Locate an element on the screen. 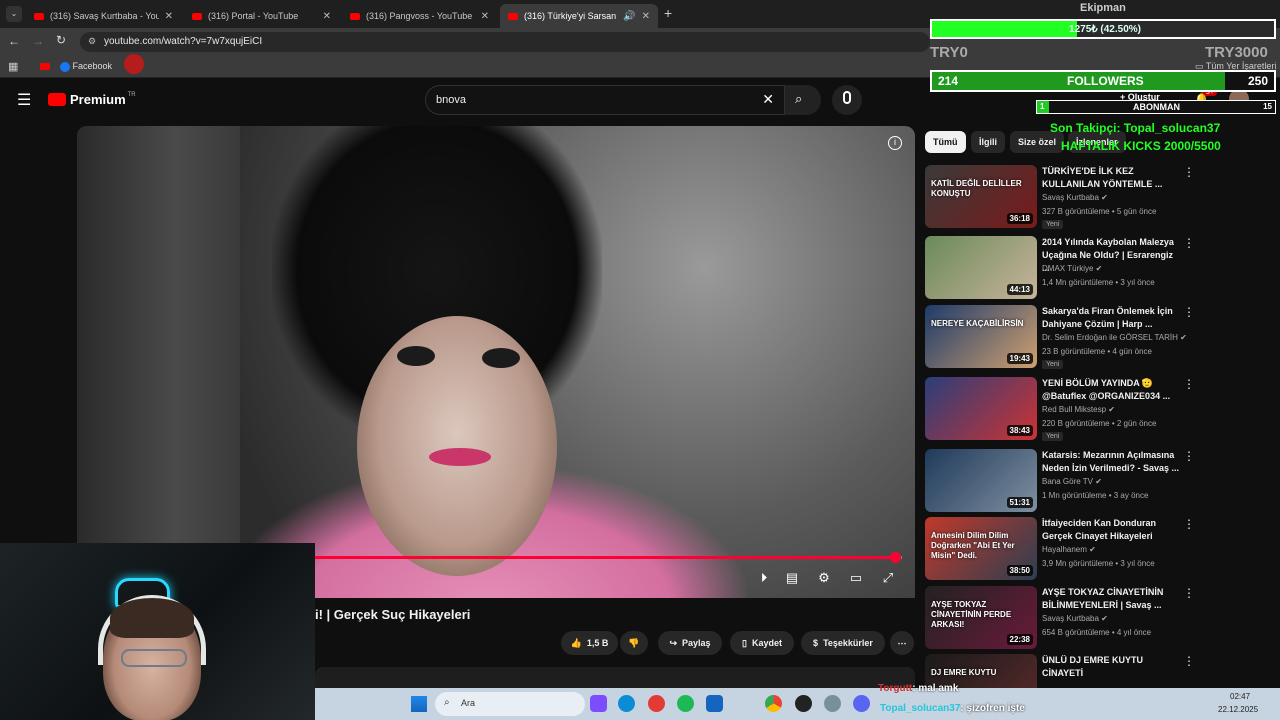  video-duration: 51:31 is located at coordinates (1019, 502).